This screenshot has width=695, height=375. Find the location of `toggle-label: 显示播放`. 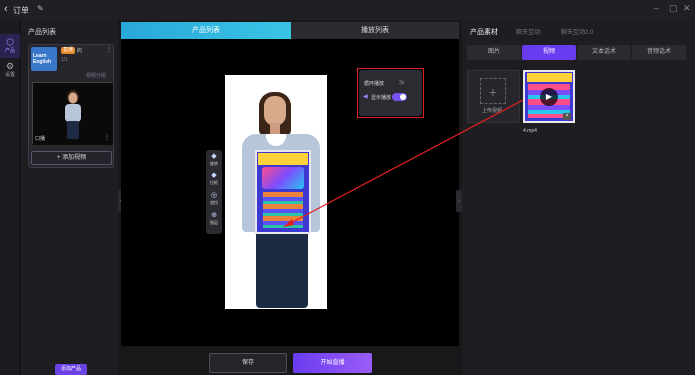

toggle-label: 显示播放 is located at coordinates (381, 98).